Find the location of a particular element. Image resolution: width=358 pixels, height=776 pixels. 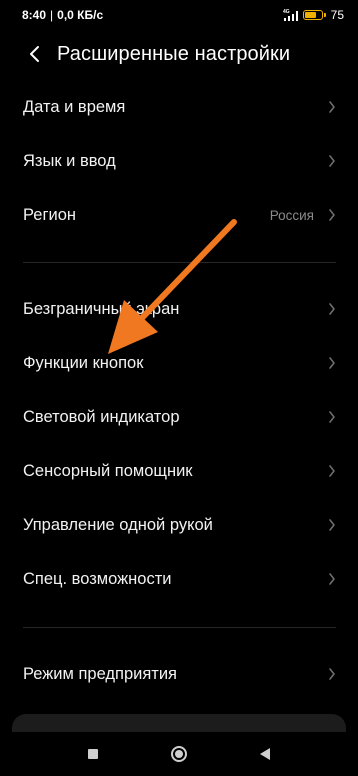

settings-item-label: Спец. возможности is located at coordinates (97, 578).